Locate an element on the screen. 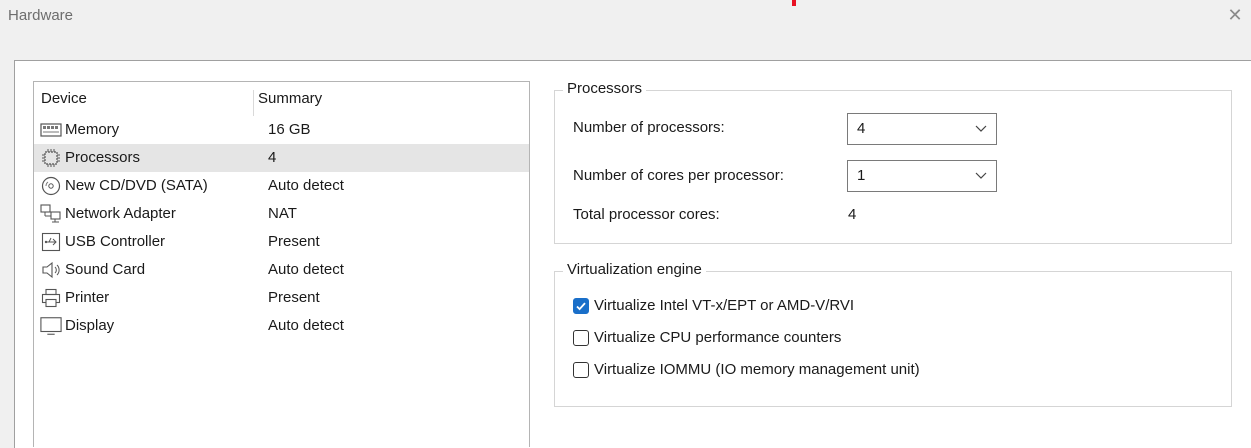  total-cores-value: 4 is located at coordinates (852, 214).